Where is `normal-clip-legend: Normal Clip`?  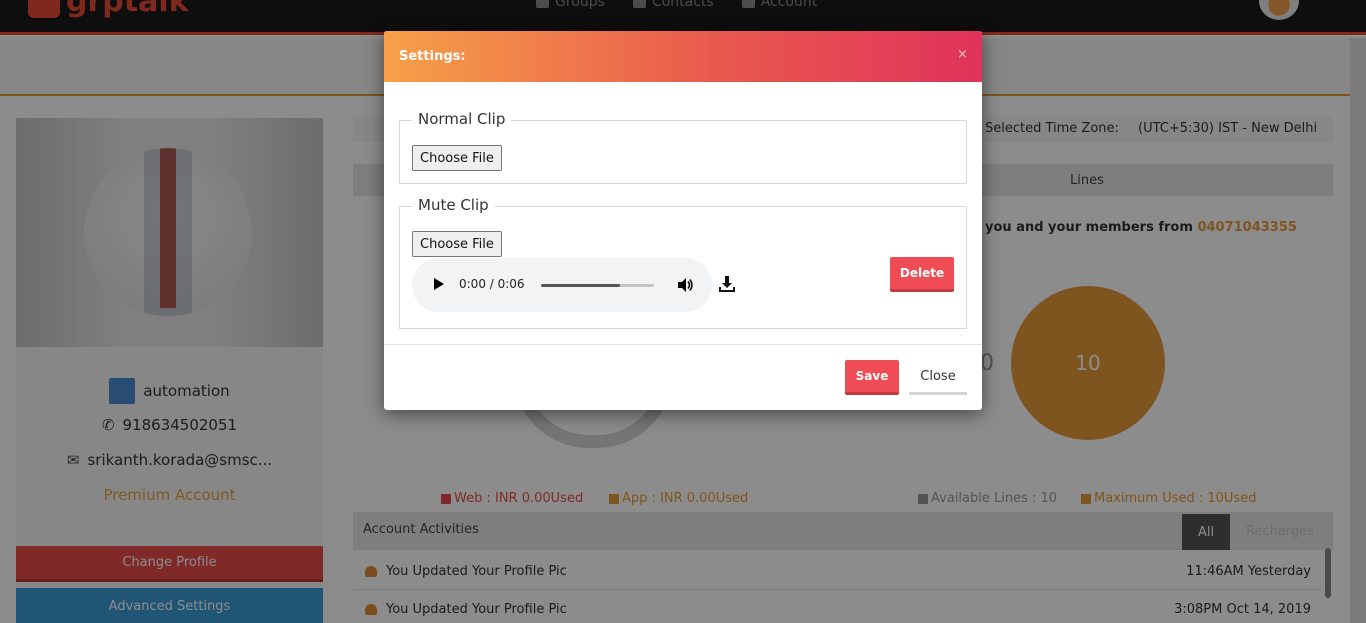 normal-clip-legend: Normal Clip is located at coordinates (462, 119).